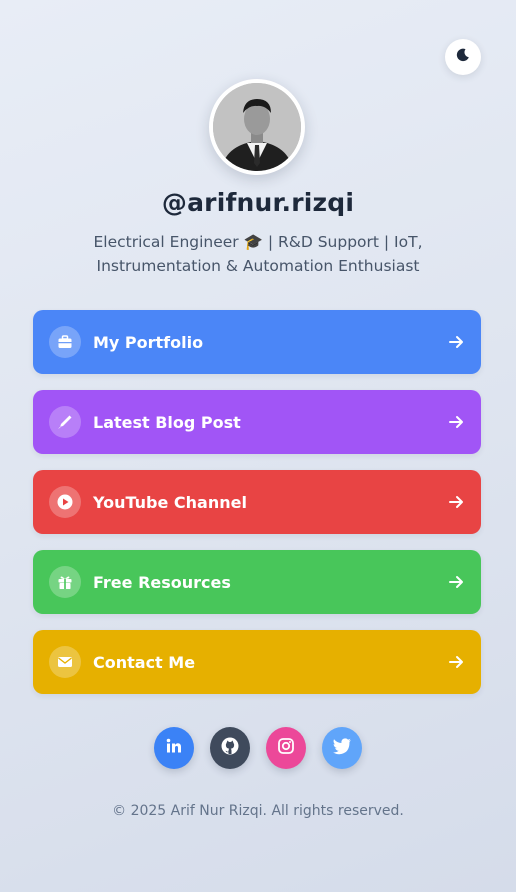 This screenshot has width=516, height=892. I want to click on instagram-button, so click(286, 748).